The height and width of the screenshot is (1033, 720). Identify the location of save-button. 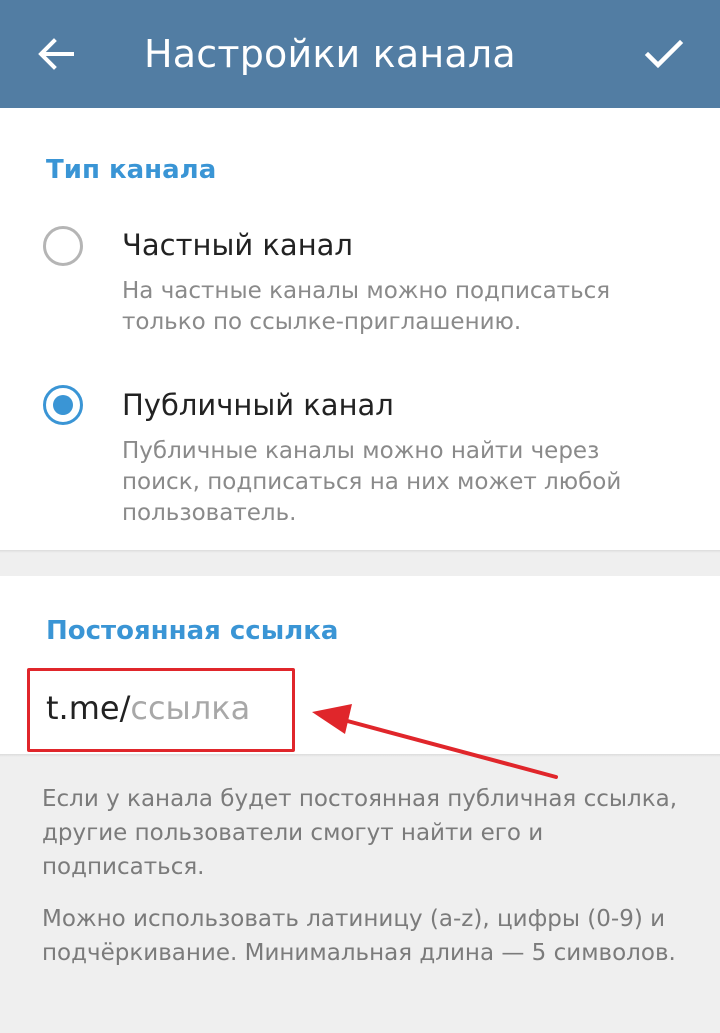
(664, 54).